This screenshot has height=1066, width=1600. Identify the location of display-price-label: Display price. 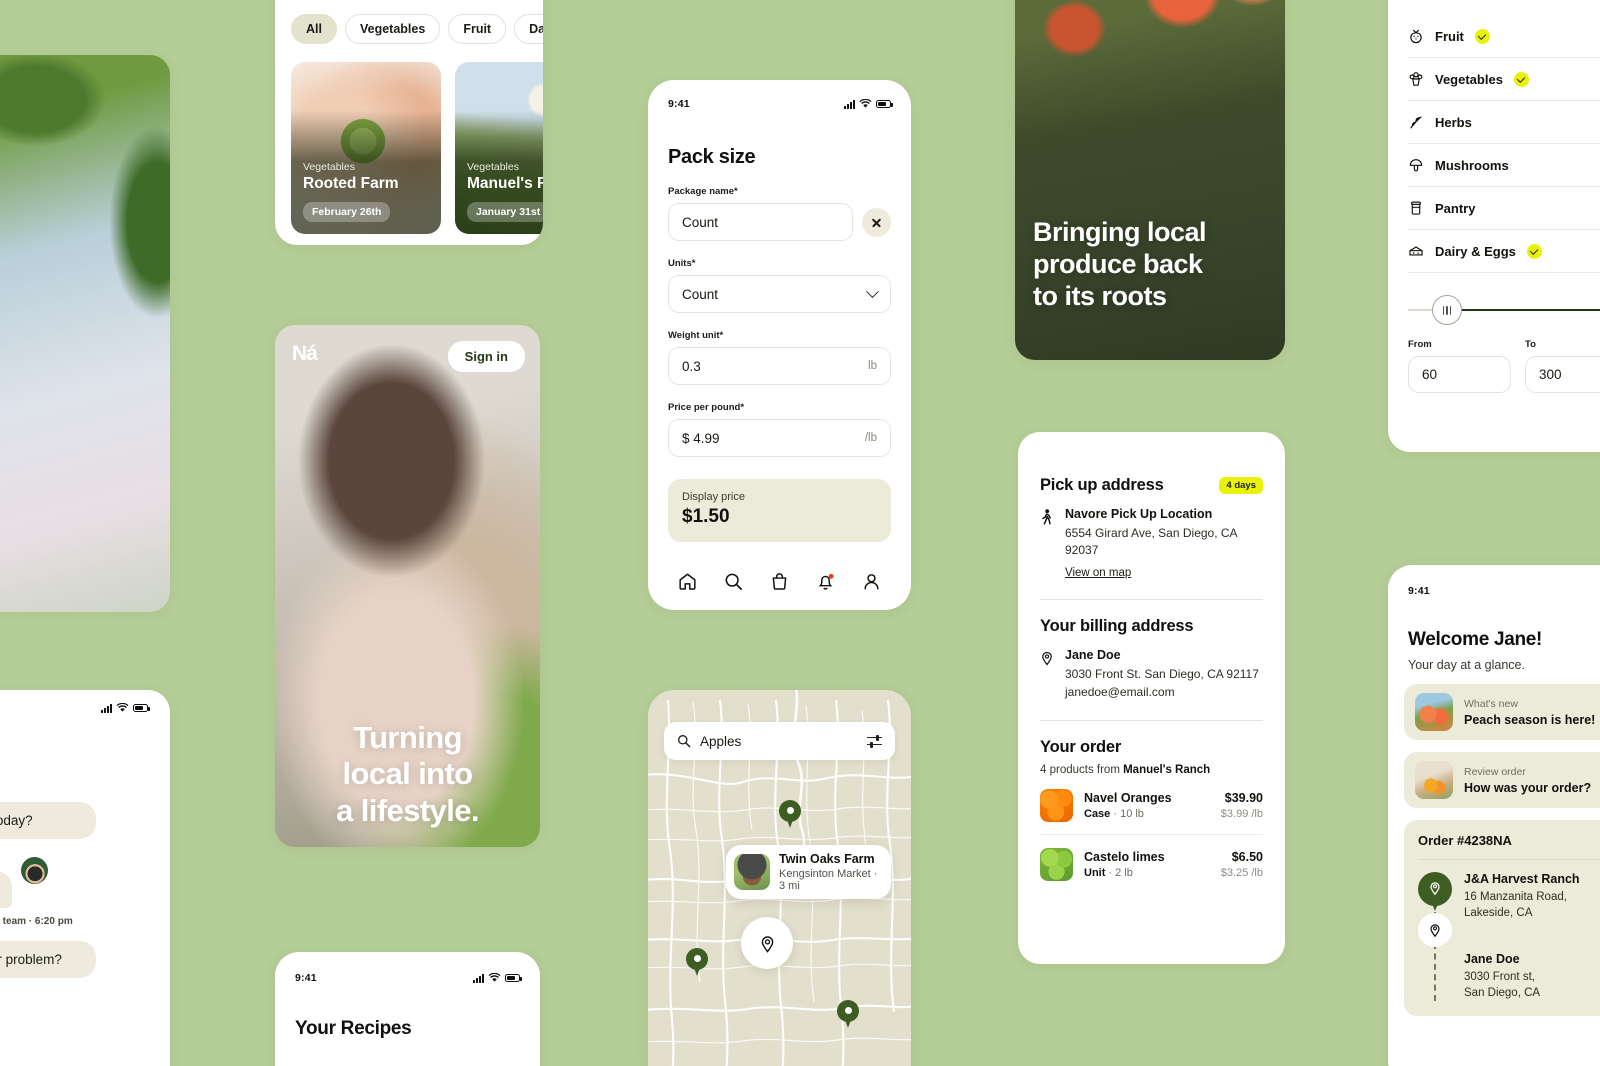
(713, 497).